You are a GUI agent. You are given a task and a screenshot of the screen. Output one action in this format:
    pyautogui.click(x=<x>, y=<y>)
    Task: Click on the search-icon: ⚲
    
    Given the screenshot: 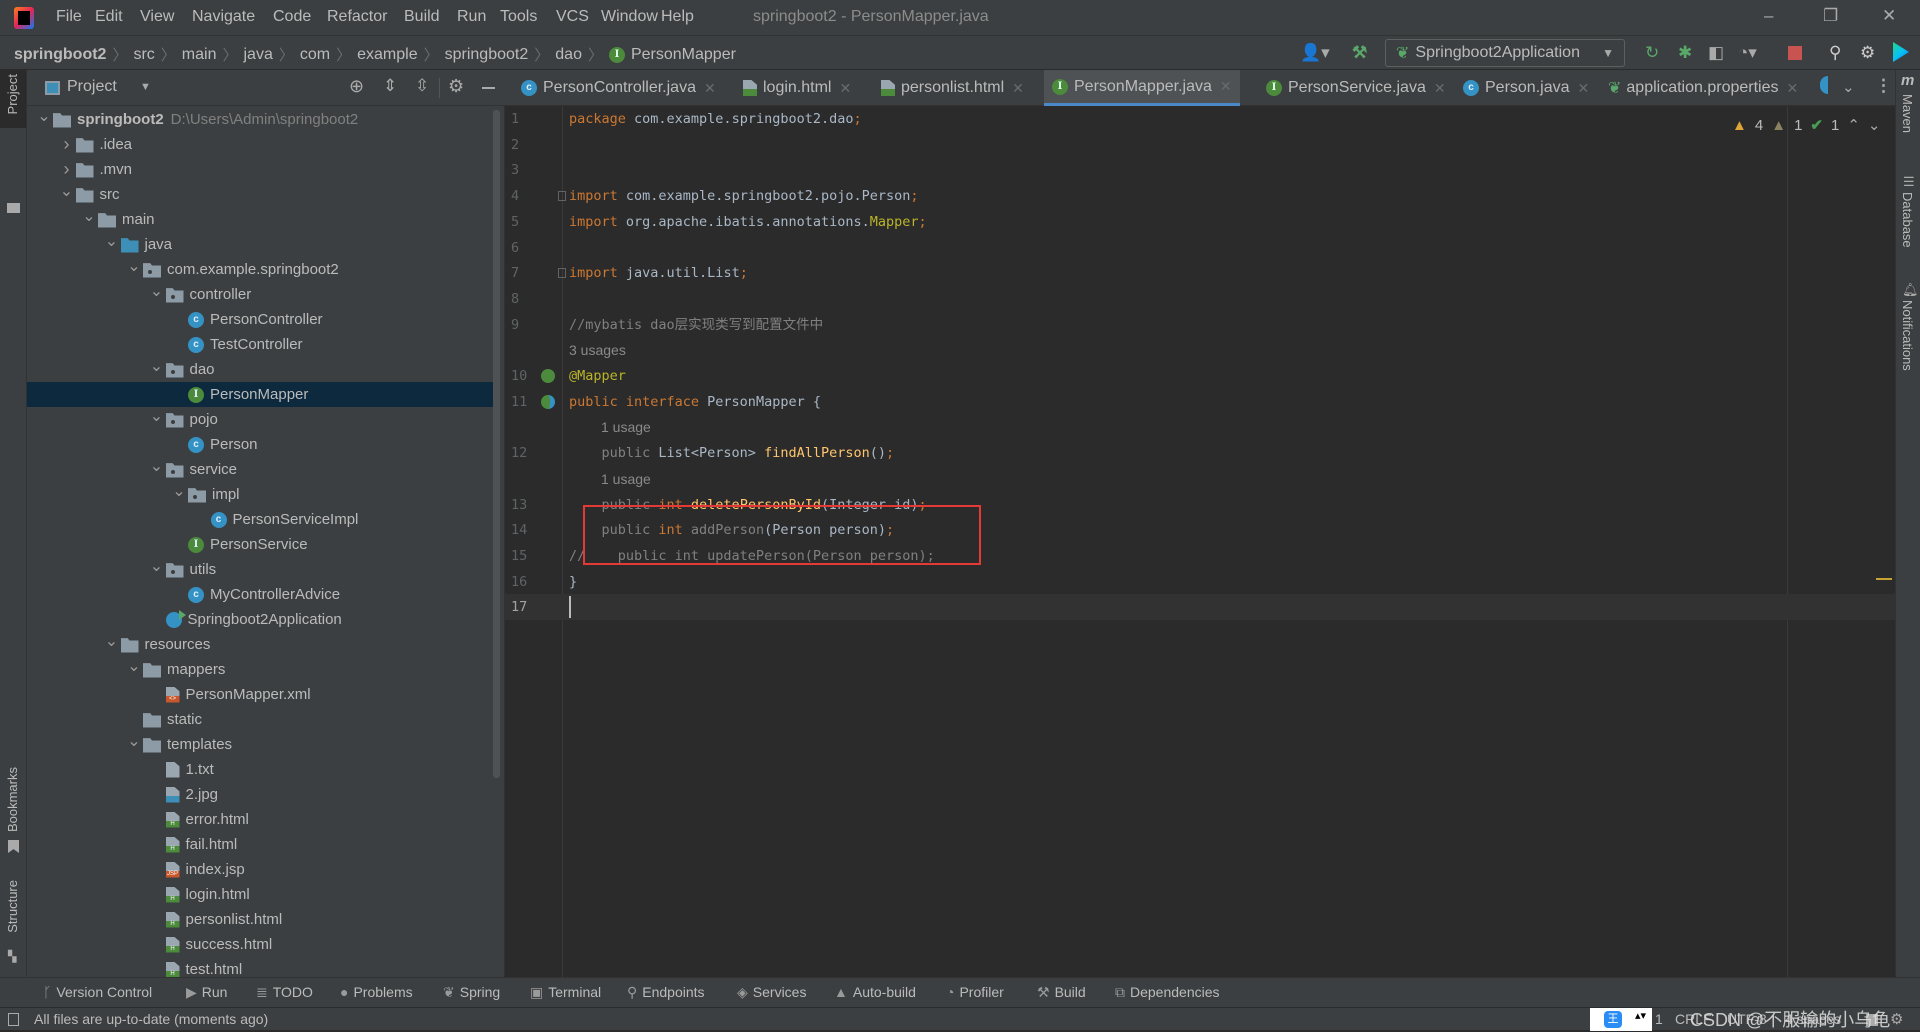 What is the action you would take?
    pyautogui.click(x=1835, y=53)
    